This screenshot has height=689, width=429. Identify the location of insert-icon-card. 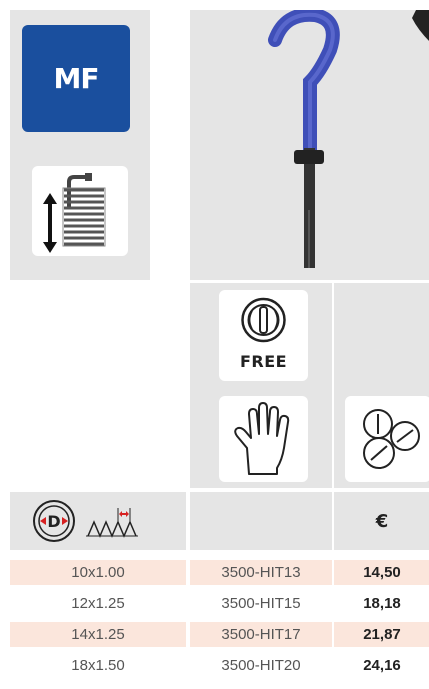
(80, 211).